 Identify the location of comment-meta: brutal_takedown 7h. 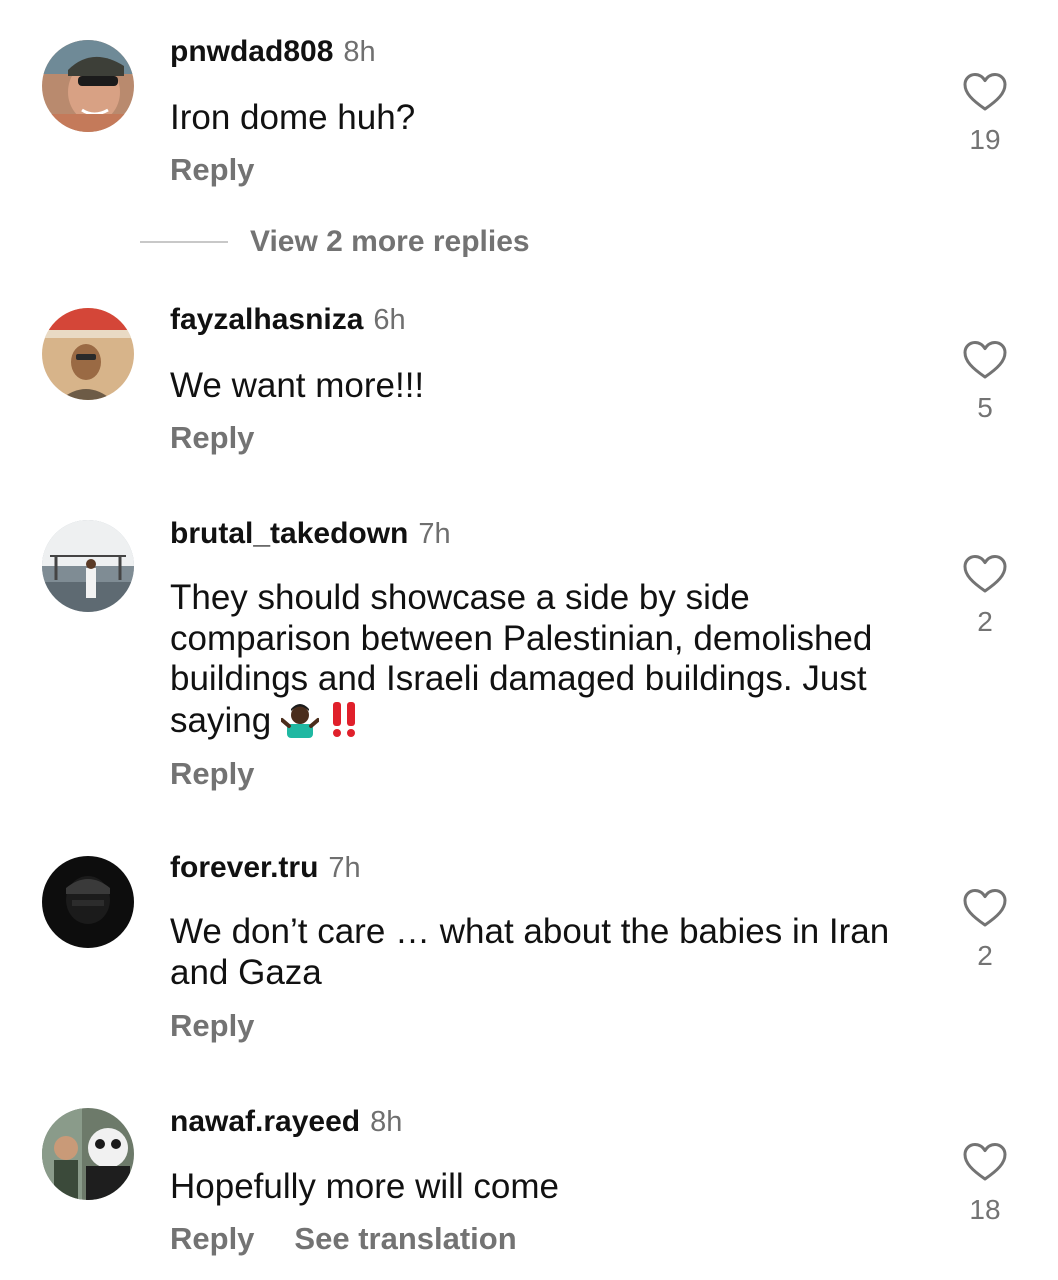
(310, 534).